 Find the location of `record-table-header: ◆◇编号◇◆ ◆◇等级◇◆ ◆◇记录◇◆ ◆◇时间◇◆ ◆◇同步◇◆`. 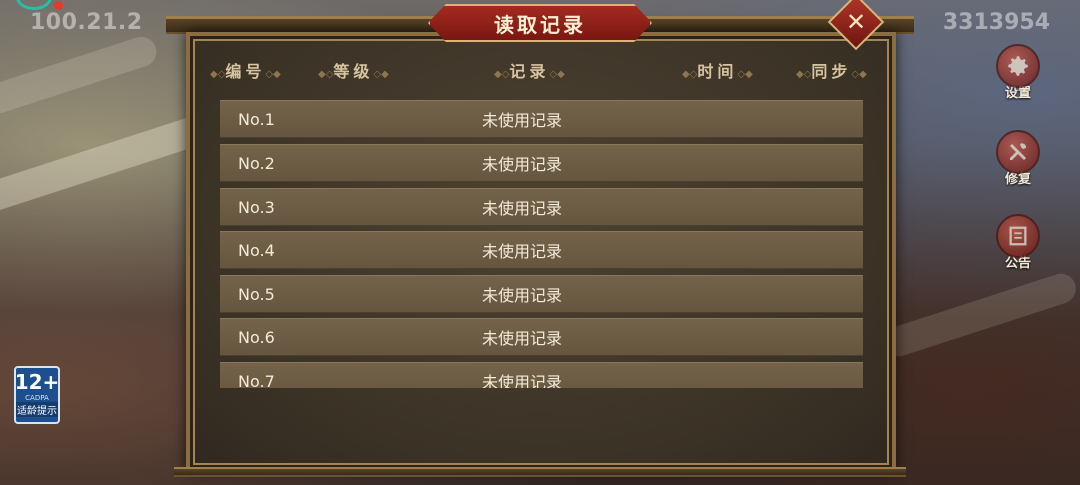

record-table-header: ◆◇编号◇◆ ◆◇等级◇◆ ◆◇记录◇◆ ◆◇时间◇◆ ◆◇同步◇◆ is located at coordinates (540, 70).